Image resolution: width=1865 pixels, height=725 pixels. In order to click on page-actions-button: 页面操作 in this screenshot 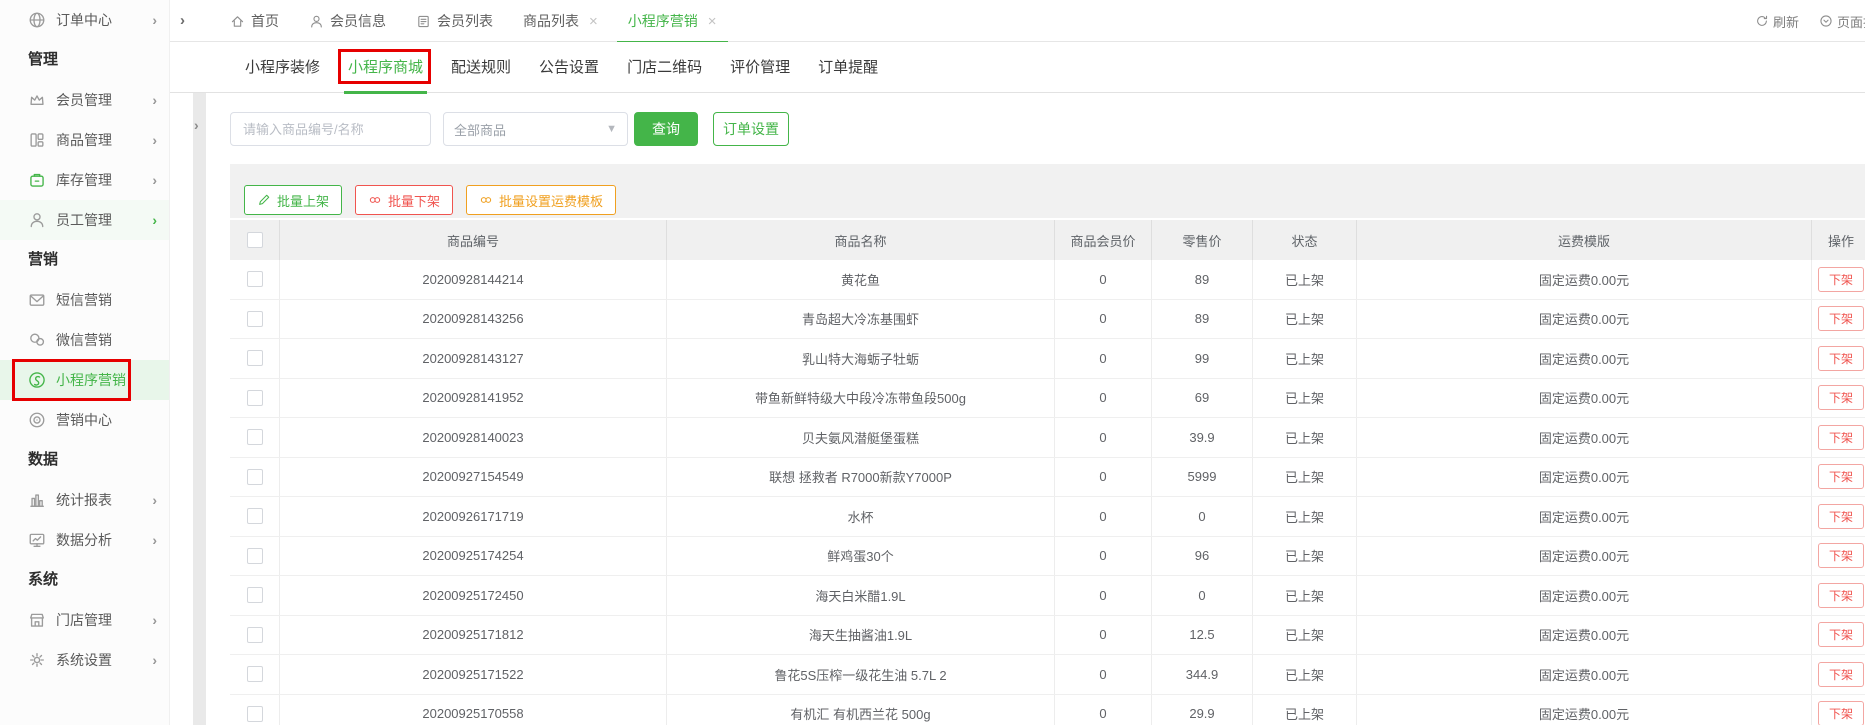, I will do `click(1842, 21)`.